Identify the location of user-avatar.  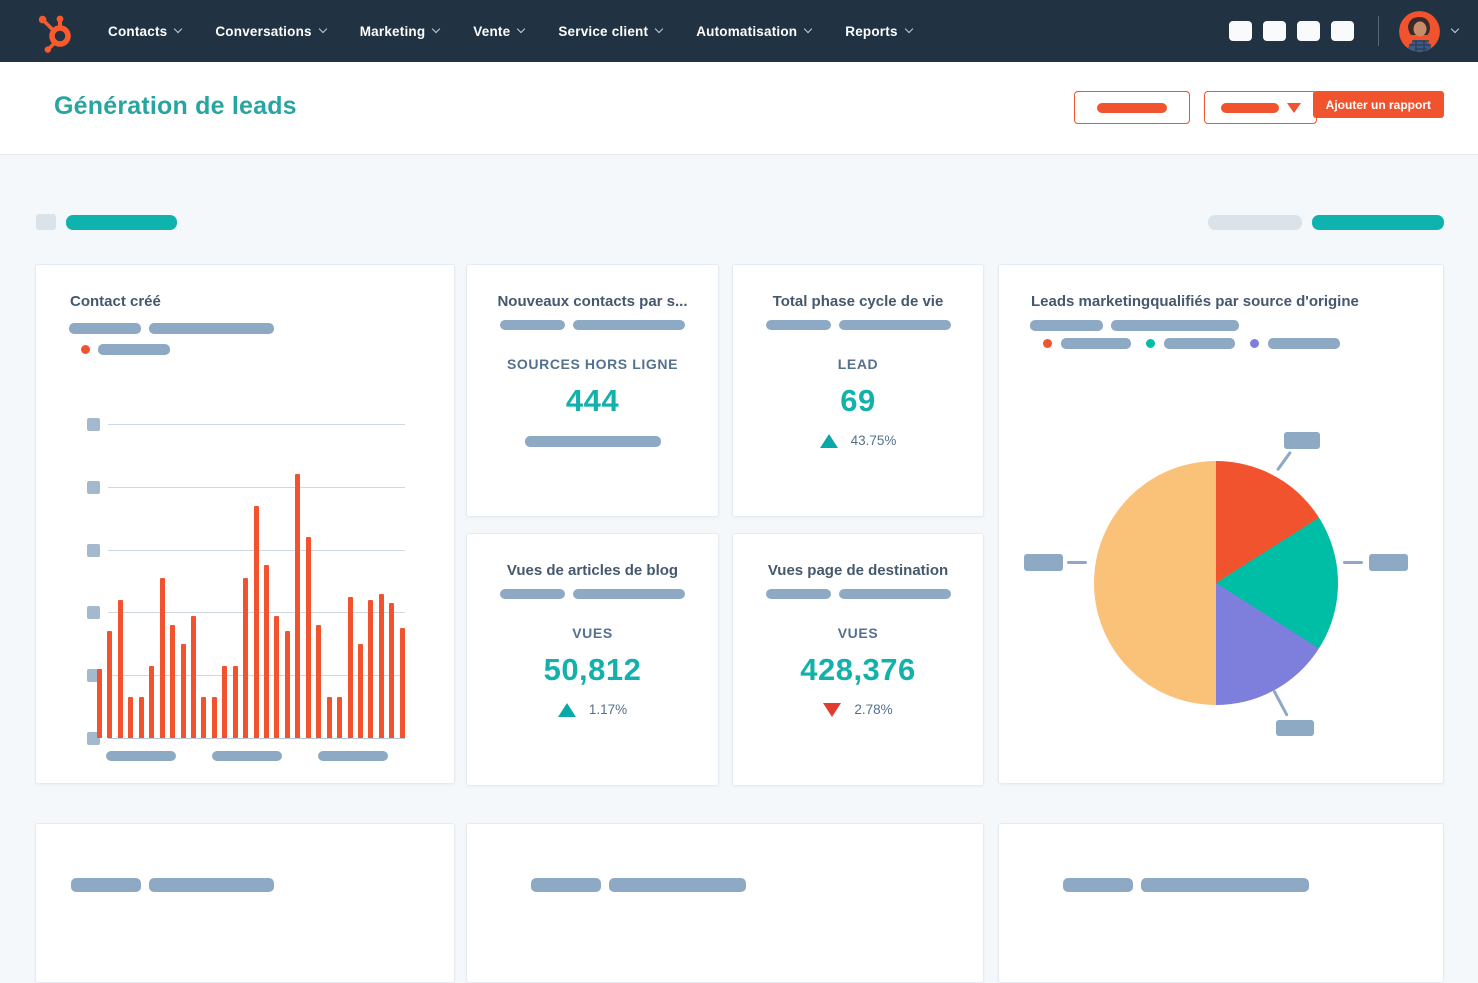
(1419, 31).